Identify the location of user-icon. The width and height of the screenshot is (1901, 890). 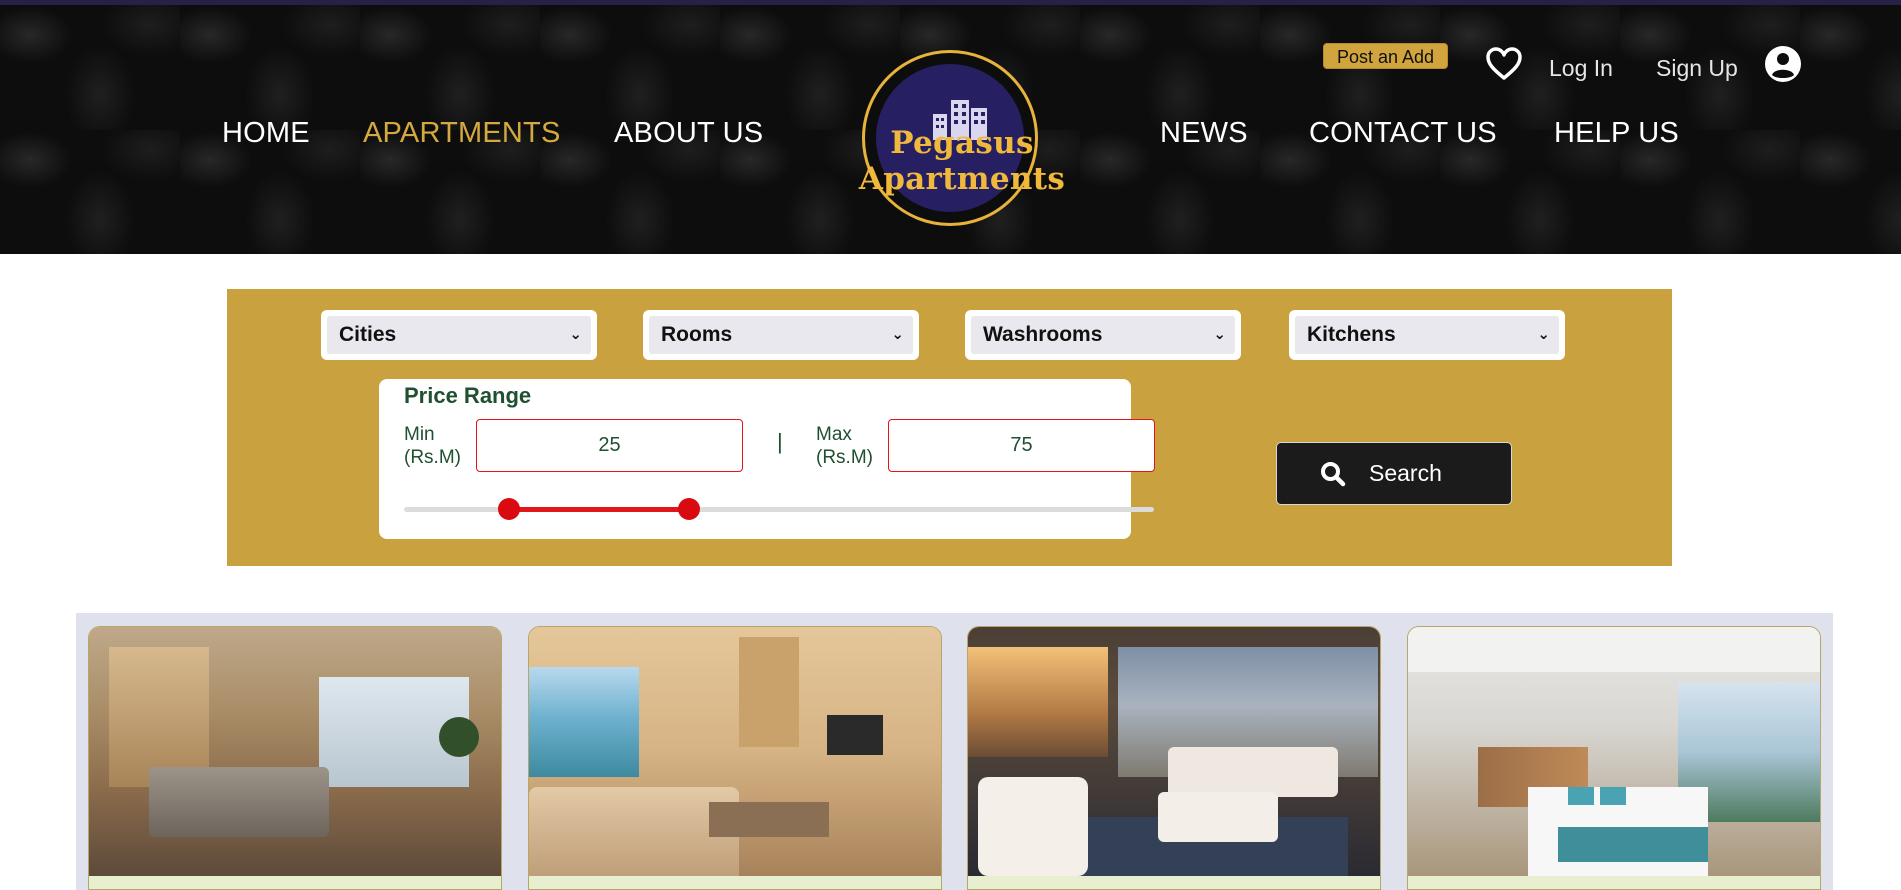
(1783, 64).